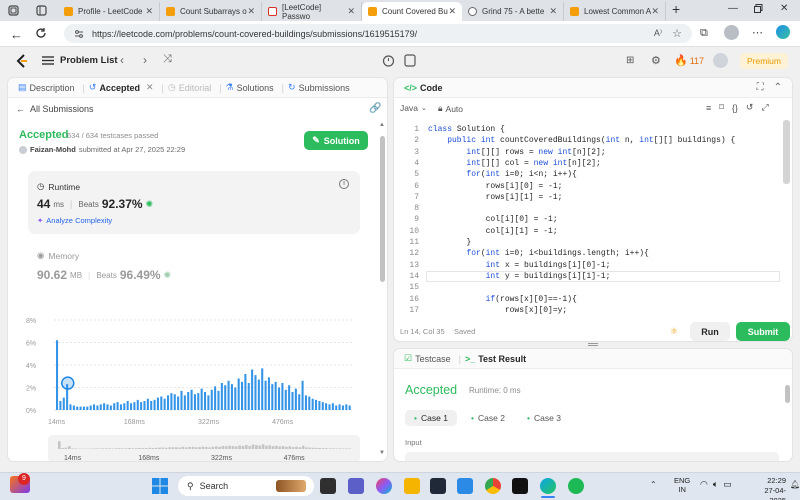 This screenshot has width=800, height=500. What do you see at coordinates (46, 87) in the screenshot?
I see `tab-description: ▤ Description` at bounding box center [46, 87].